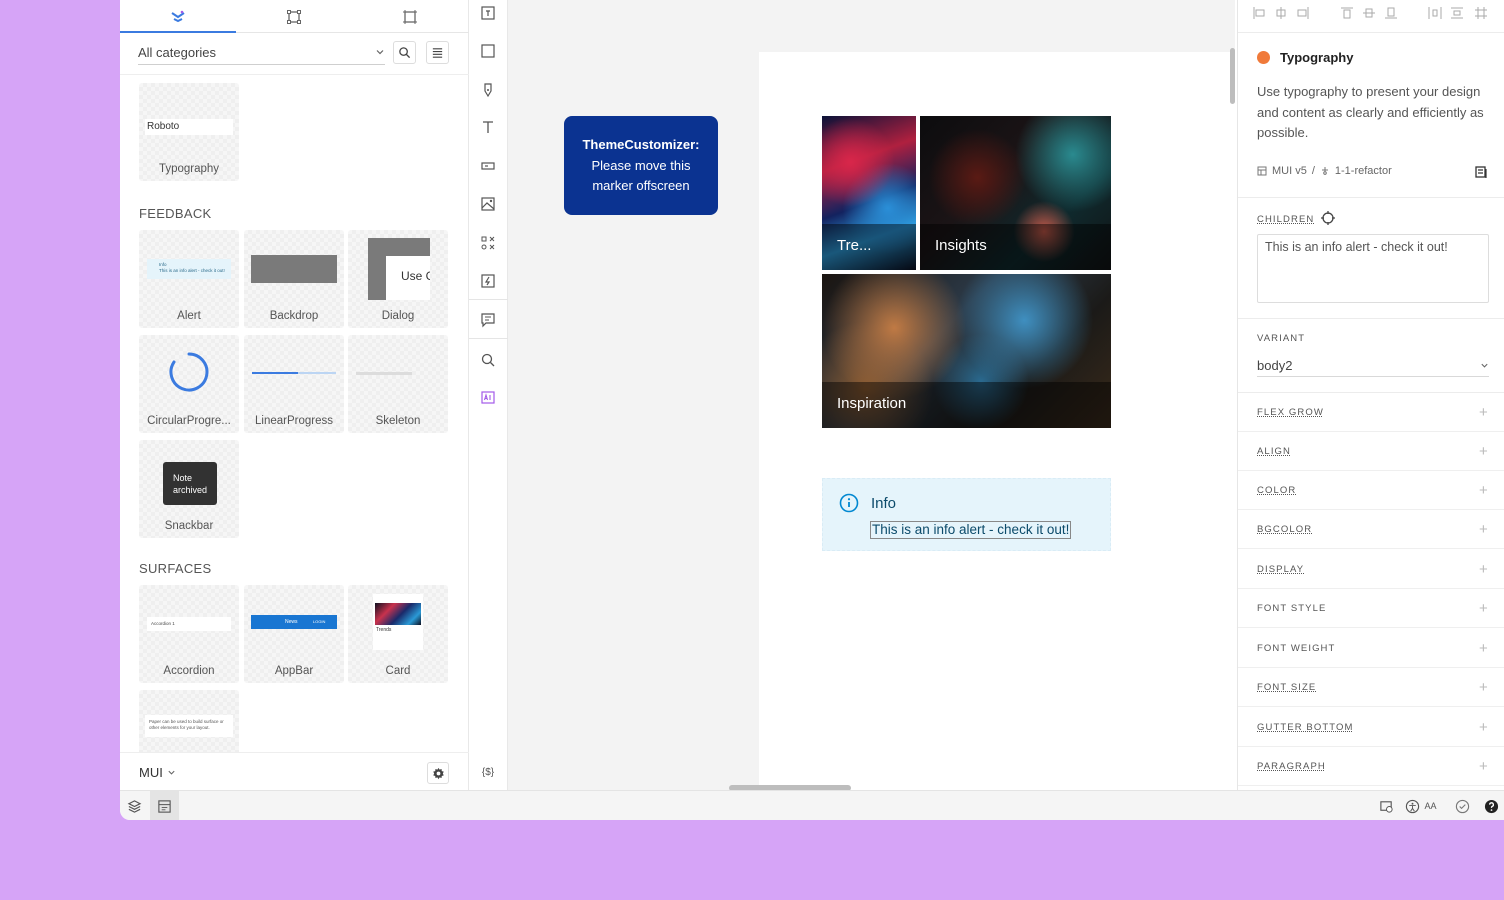 The image size is (1504, 900). Describe the element at coordinates (190, 483) in the screenshot. I see `snackbar-preview: Note archived` at that location.